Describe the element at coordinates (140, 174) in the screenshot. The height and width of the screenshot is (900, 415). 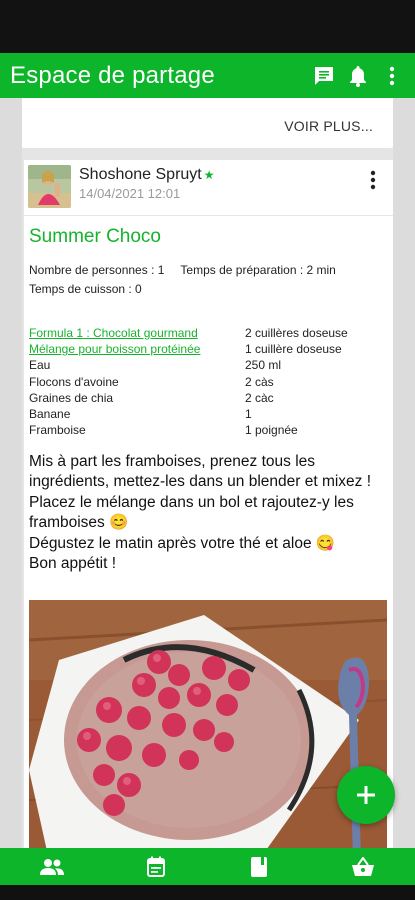
I see `author-name-text: Shoshone Spruyt` at that location.